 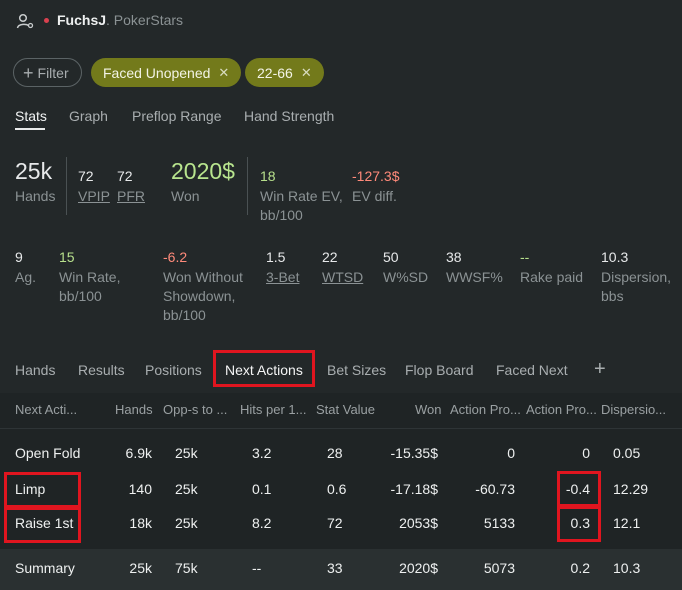 I want to click on summary-dispersion: 10.3, so click(x=627, y=568).